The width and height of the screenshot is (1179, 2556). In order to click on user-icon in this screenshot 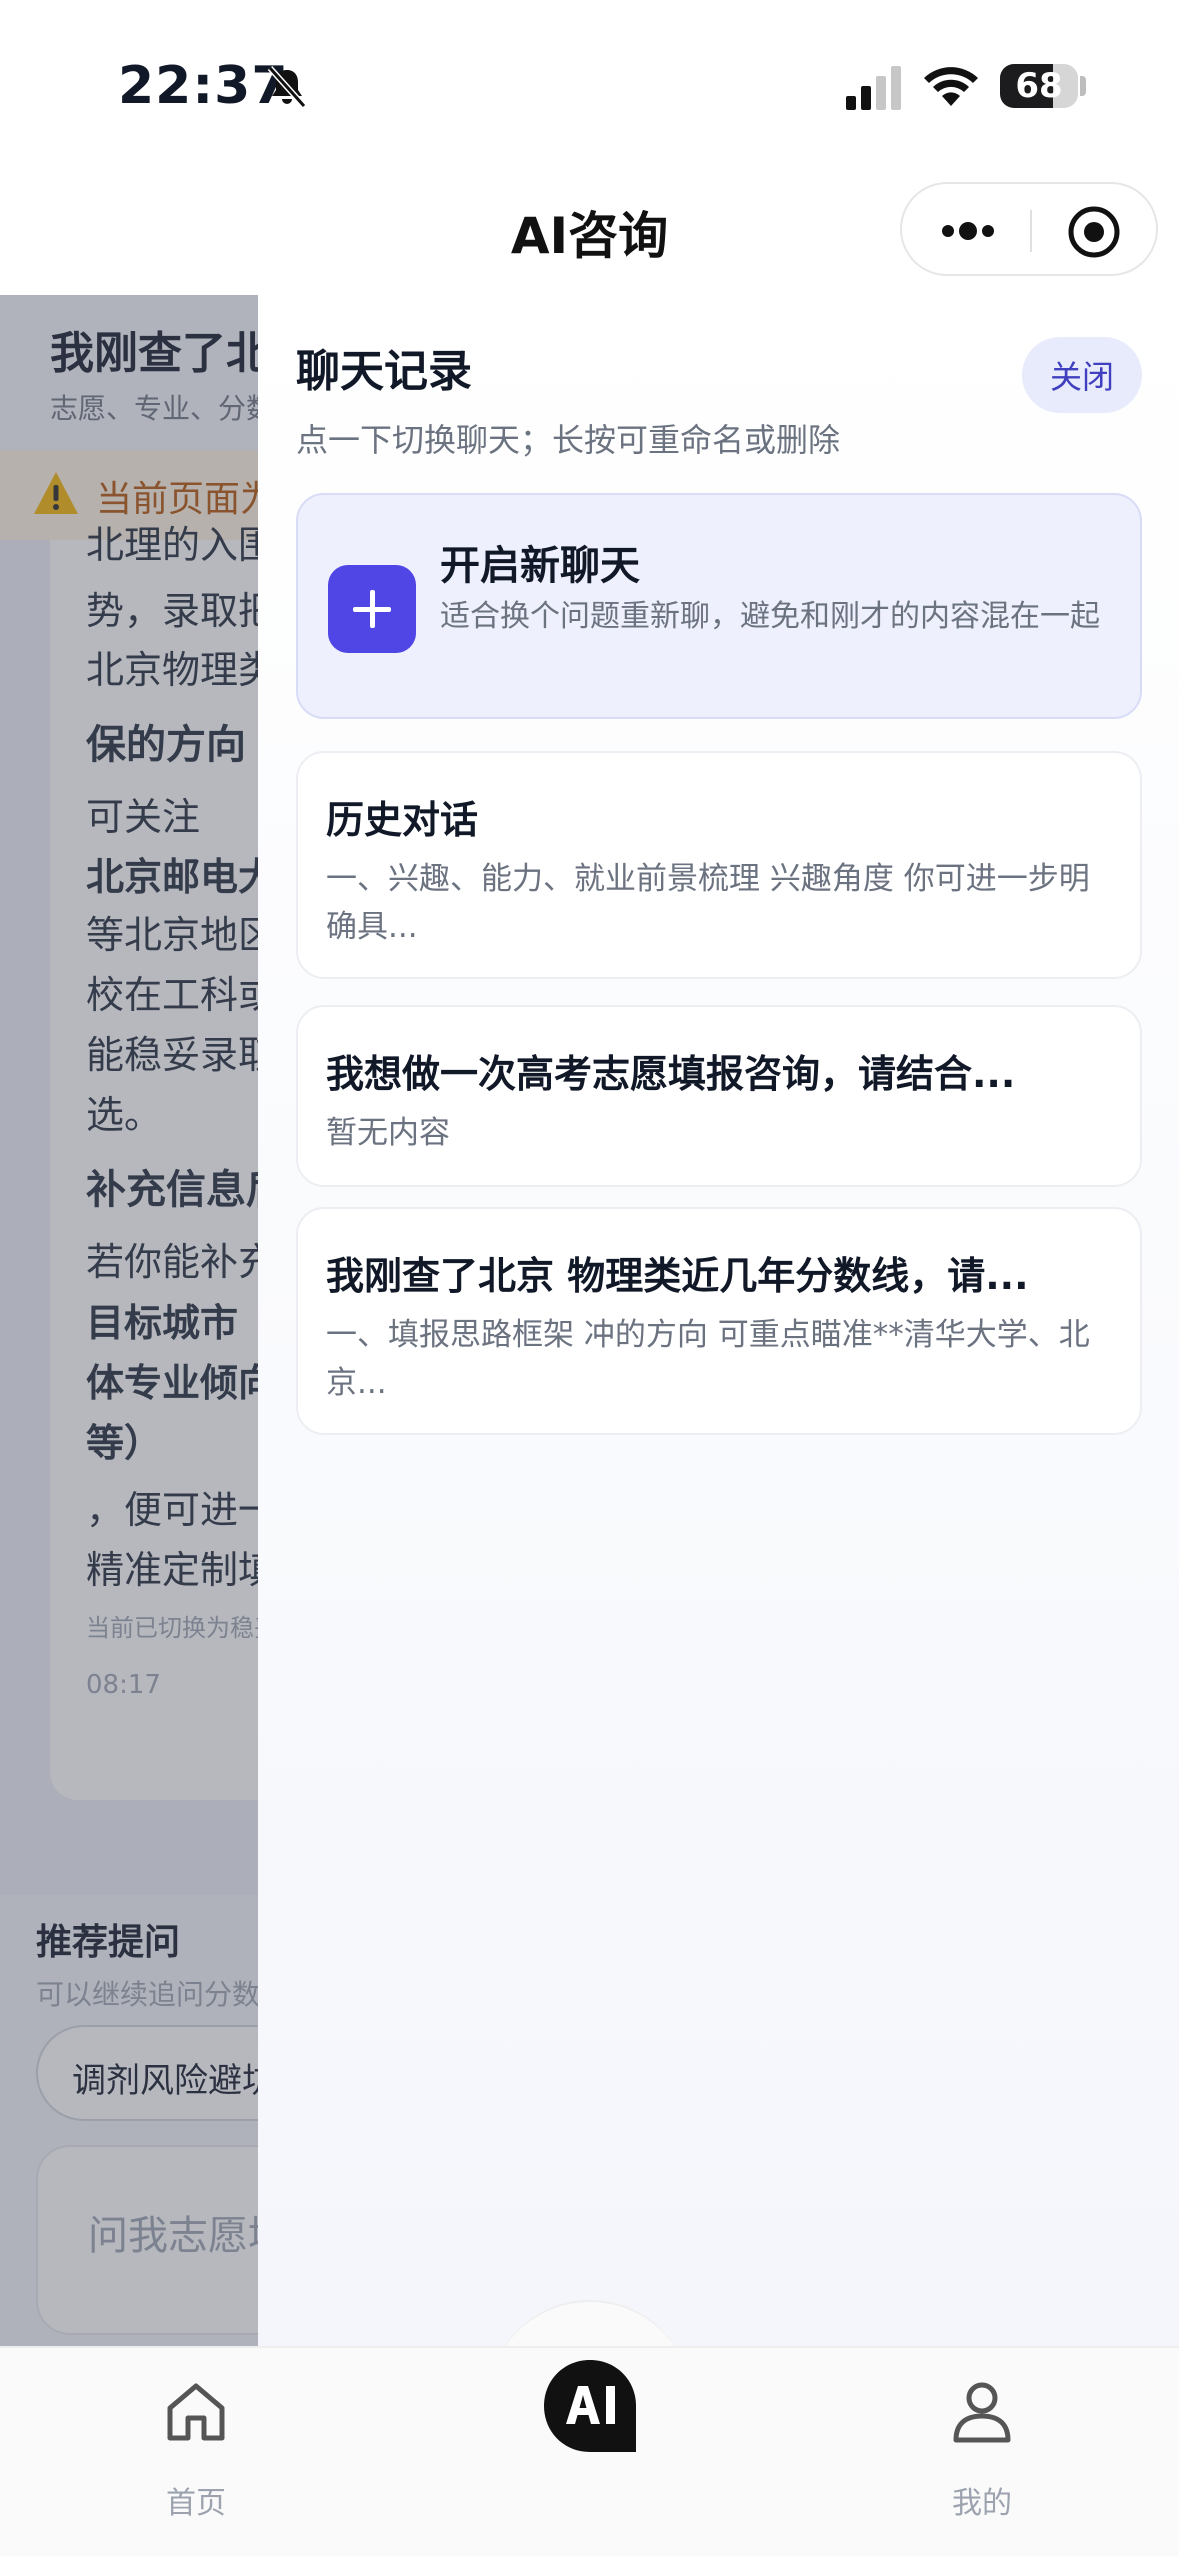, I will do `click(982, 2412)`.